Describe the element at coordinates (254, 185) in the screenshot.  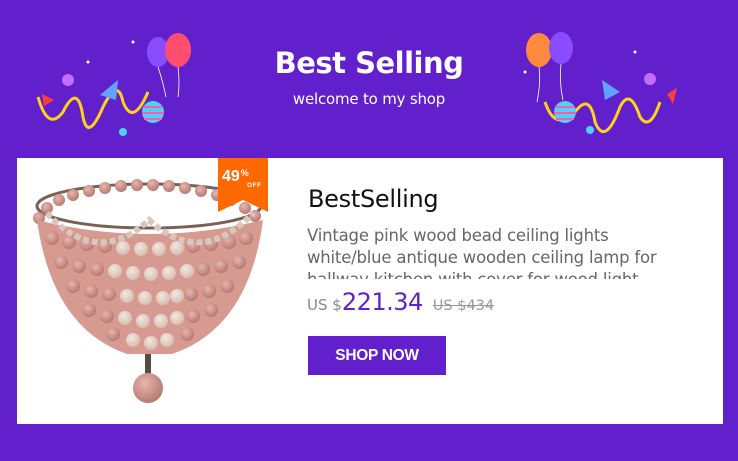
I see `discount-off-label: OFF` at that location.